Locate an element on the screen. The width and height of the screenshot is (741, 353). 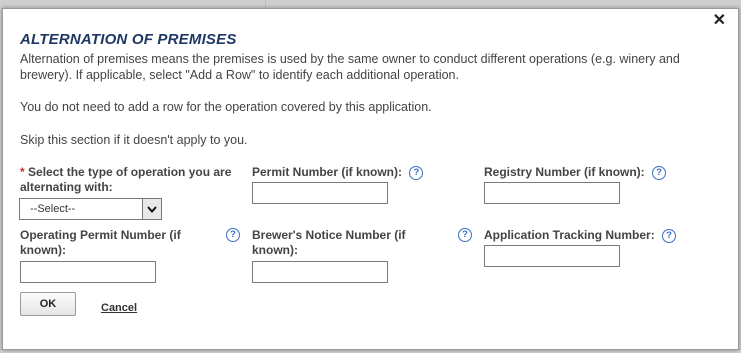
brewers-notice-number-label: Brewer's Notice Number (if known): is located at coordinates (329, 242).